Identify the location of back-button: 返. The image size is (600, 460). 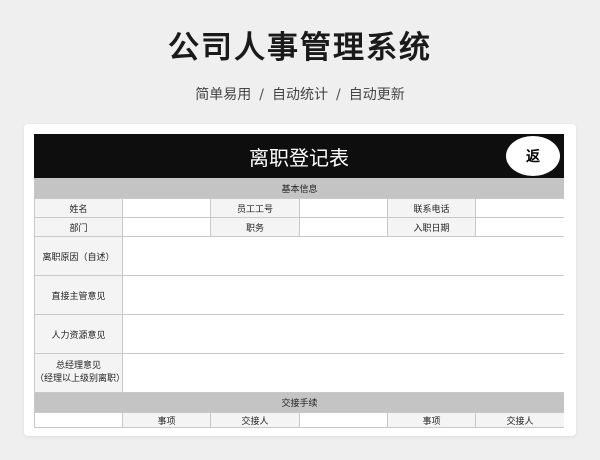
(533, 156).